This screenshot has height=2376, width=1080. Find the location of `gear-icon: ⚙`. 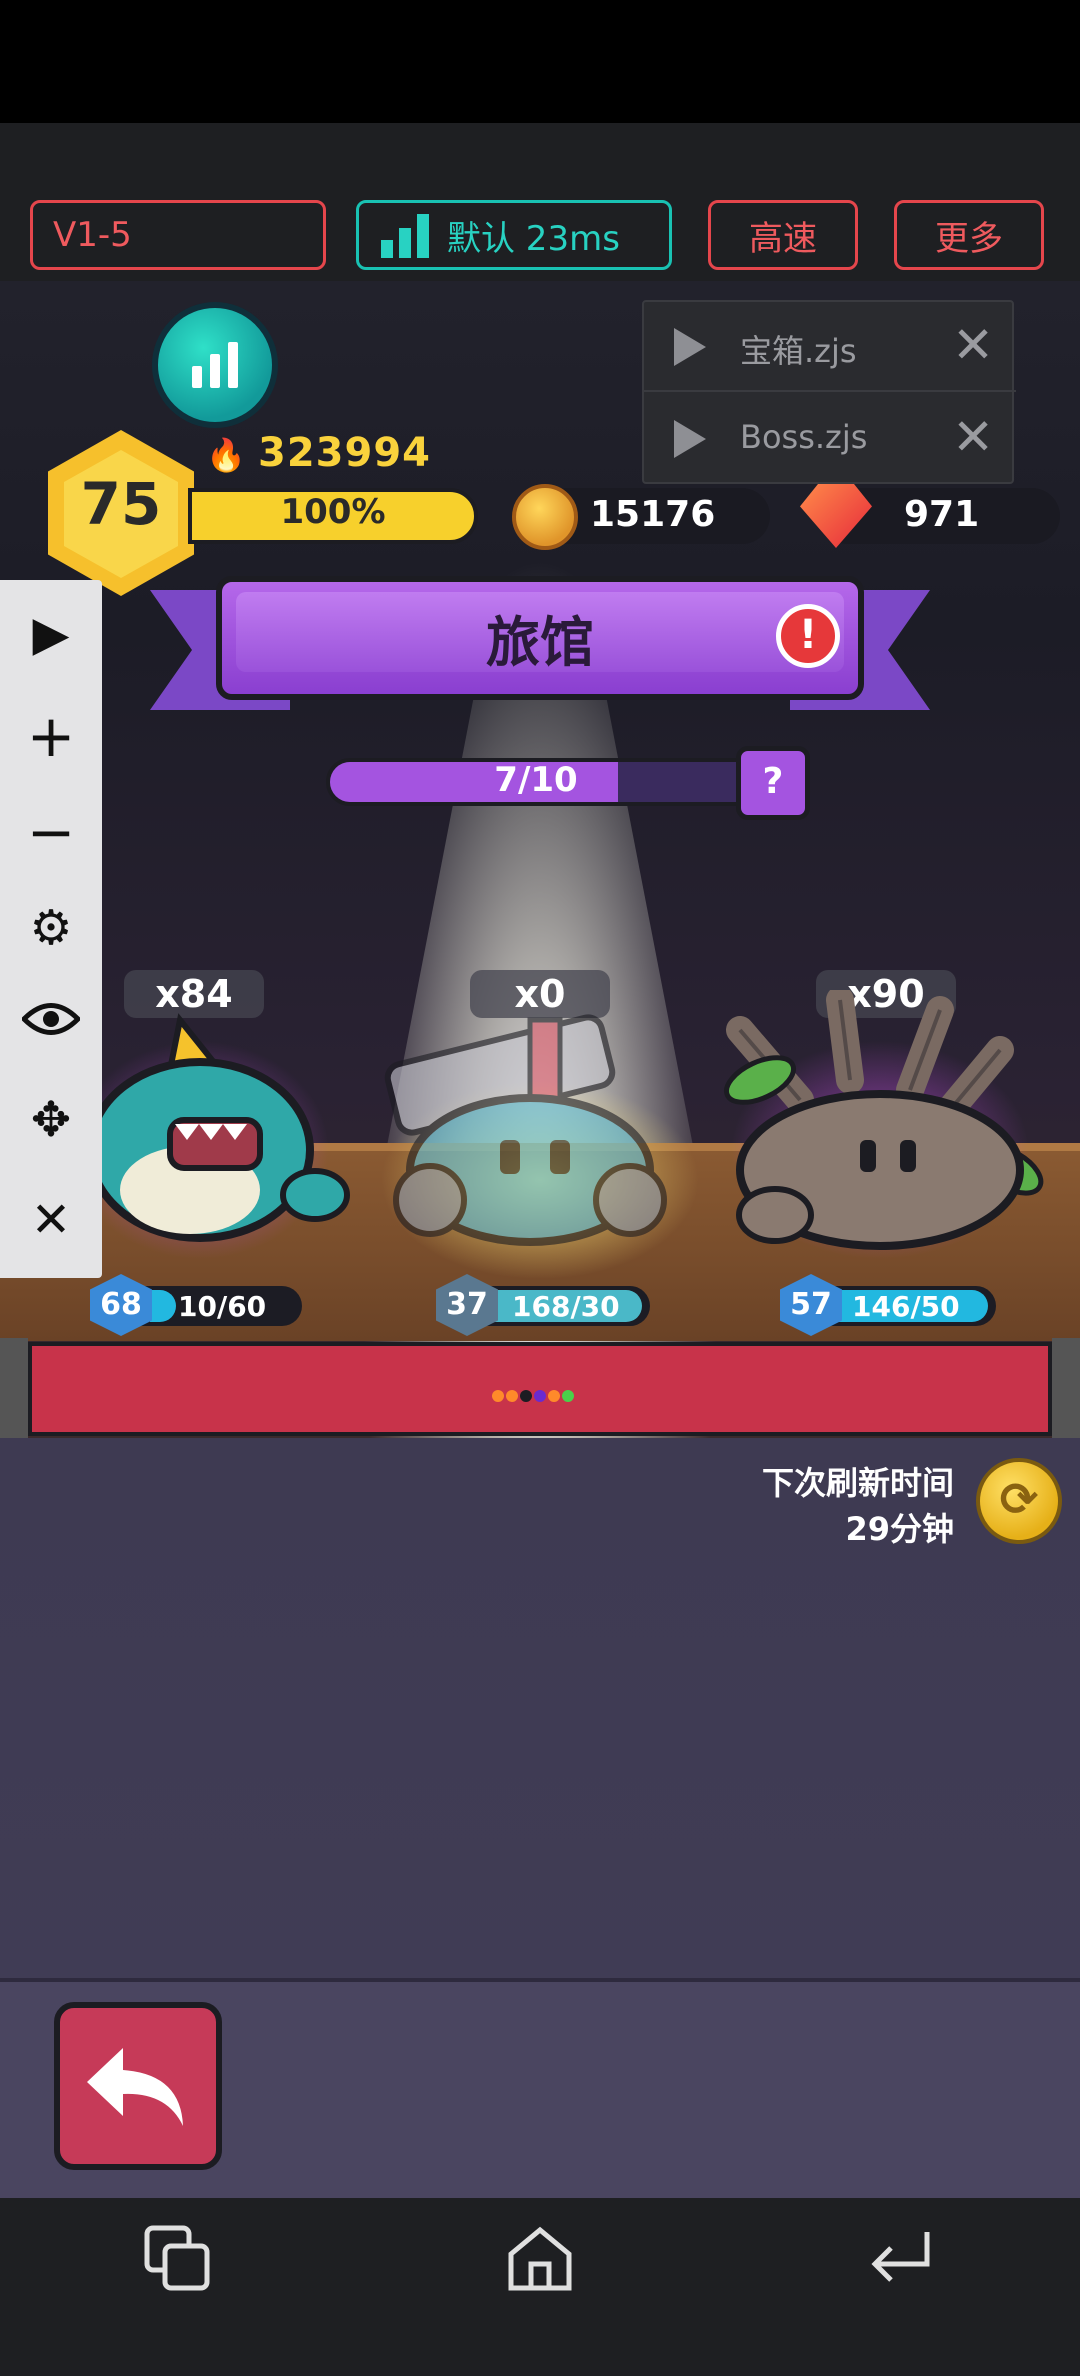

gear-icon: ⚙ is located at coordinates (51, 928).